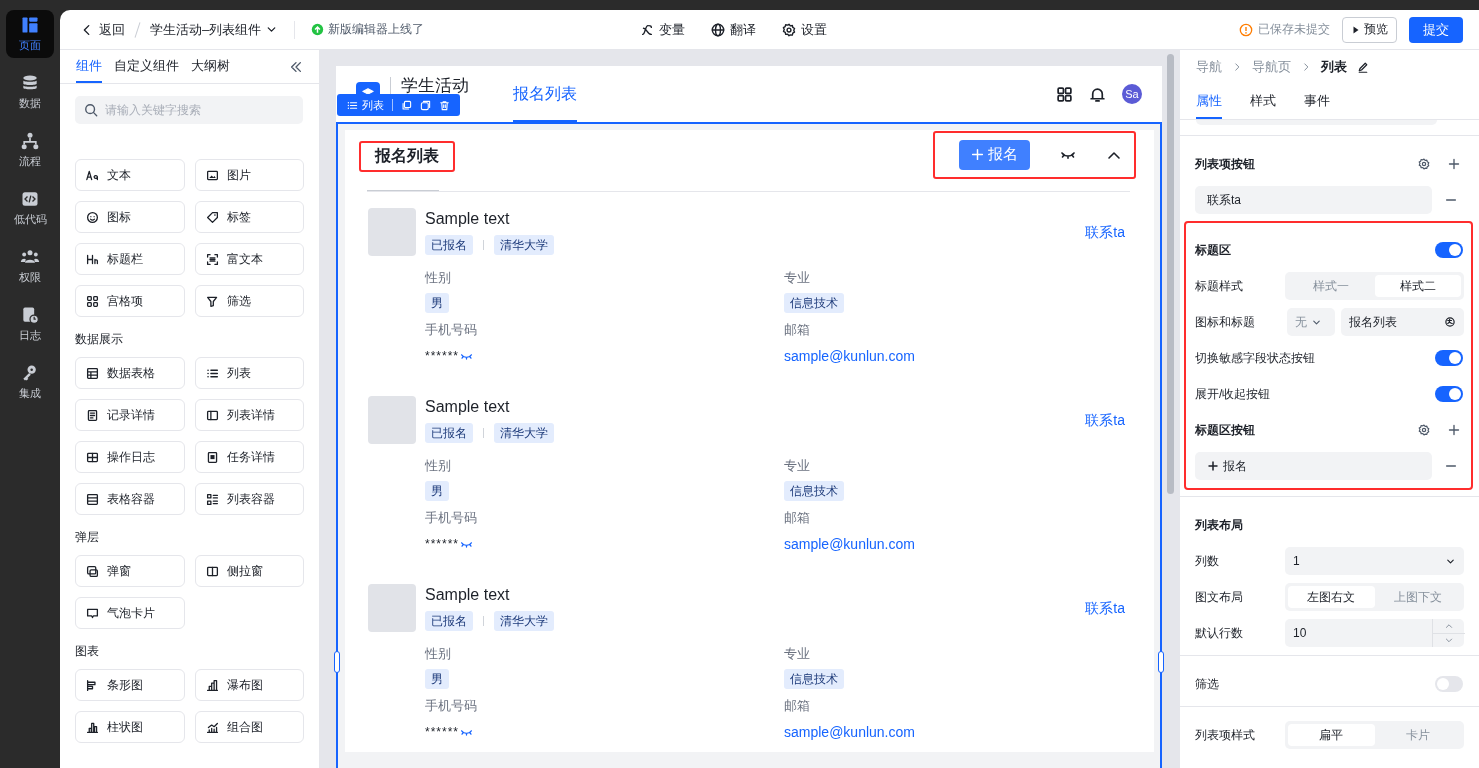  What do you see at coordinates (249, 415) in the screenshot?
I see `component-item: 列表详情` at bounding box center [249, 415].